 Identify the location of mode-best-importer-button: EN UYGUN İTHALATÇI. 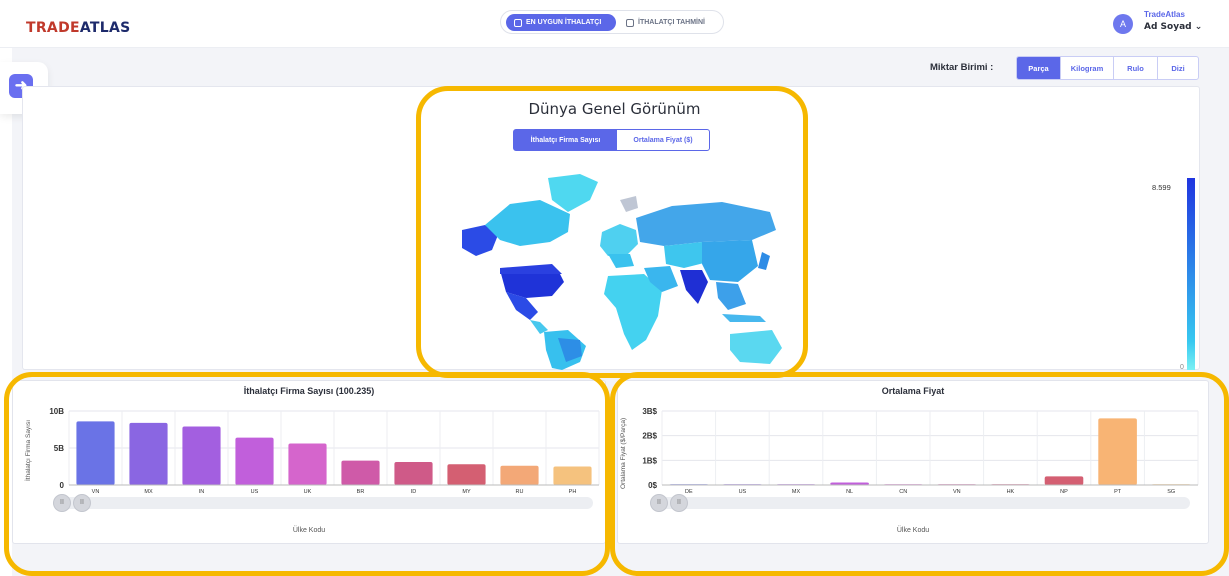
(561, 22).